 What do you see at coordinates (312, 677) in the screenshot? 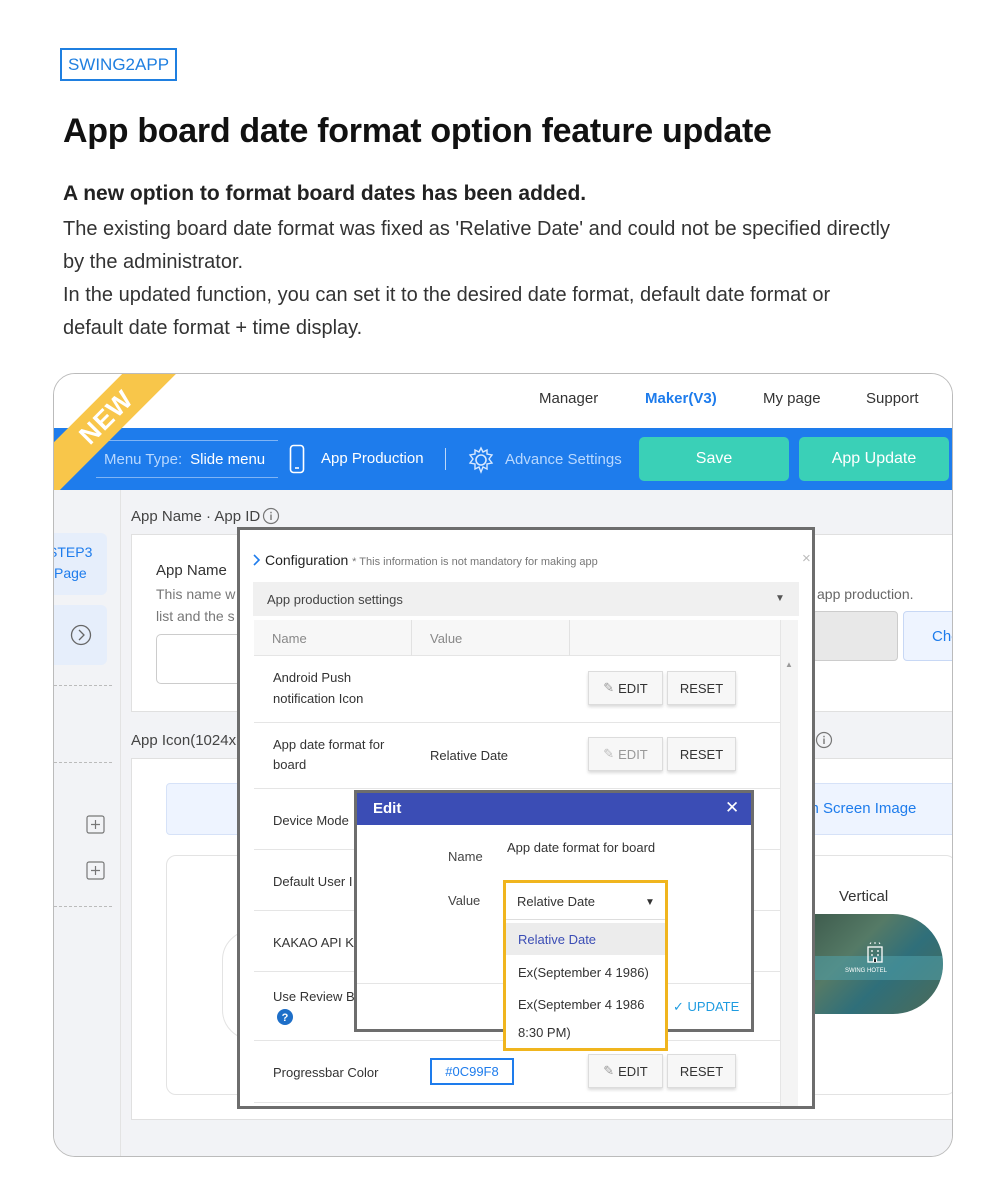
I see `row-name: Android Push` at bounding box center [312, 677].